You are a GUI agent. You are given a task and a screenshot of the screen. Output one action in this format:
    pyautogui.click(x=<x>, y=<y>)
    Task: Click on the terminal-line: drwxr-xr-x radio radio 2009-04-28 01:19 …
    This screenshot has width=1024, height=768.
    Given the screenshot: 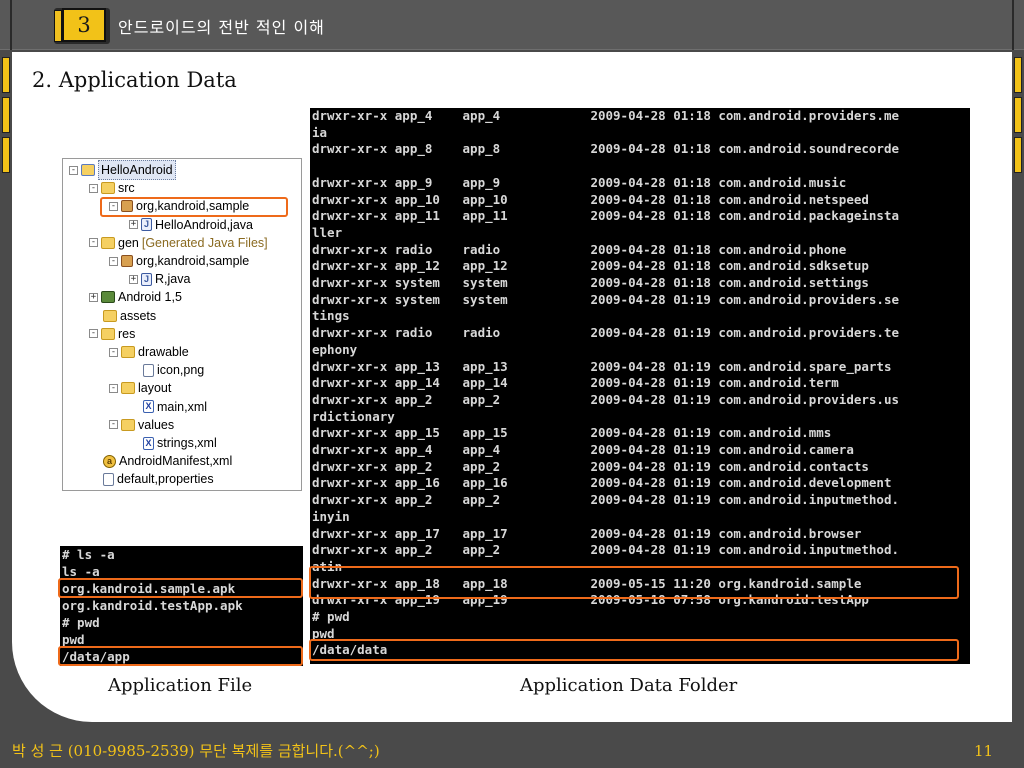 What is the action you would take?
    pyautogui.click(x=605, y=333)
    